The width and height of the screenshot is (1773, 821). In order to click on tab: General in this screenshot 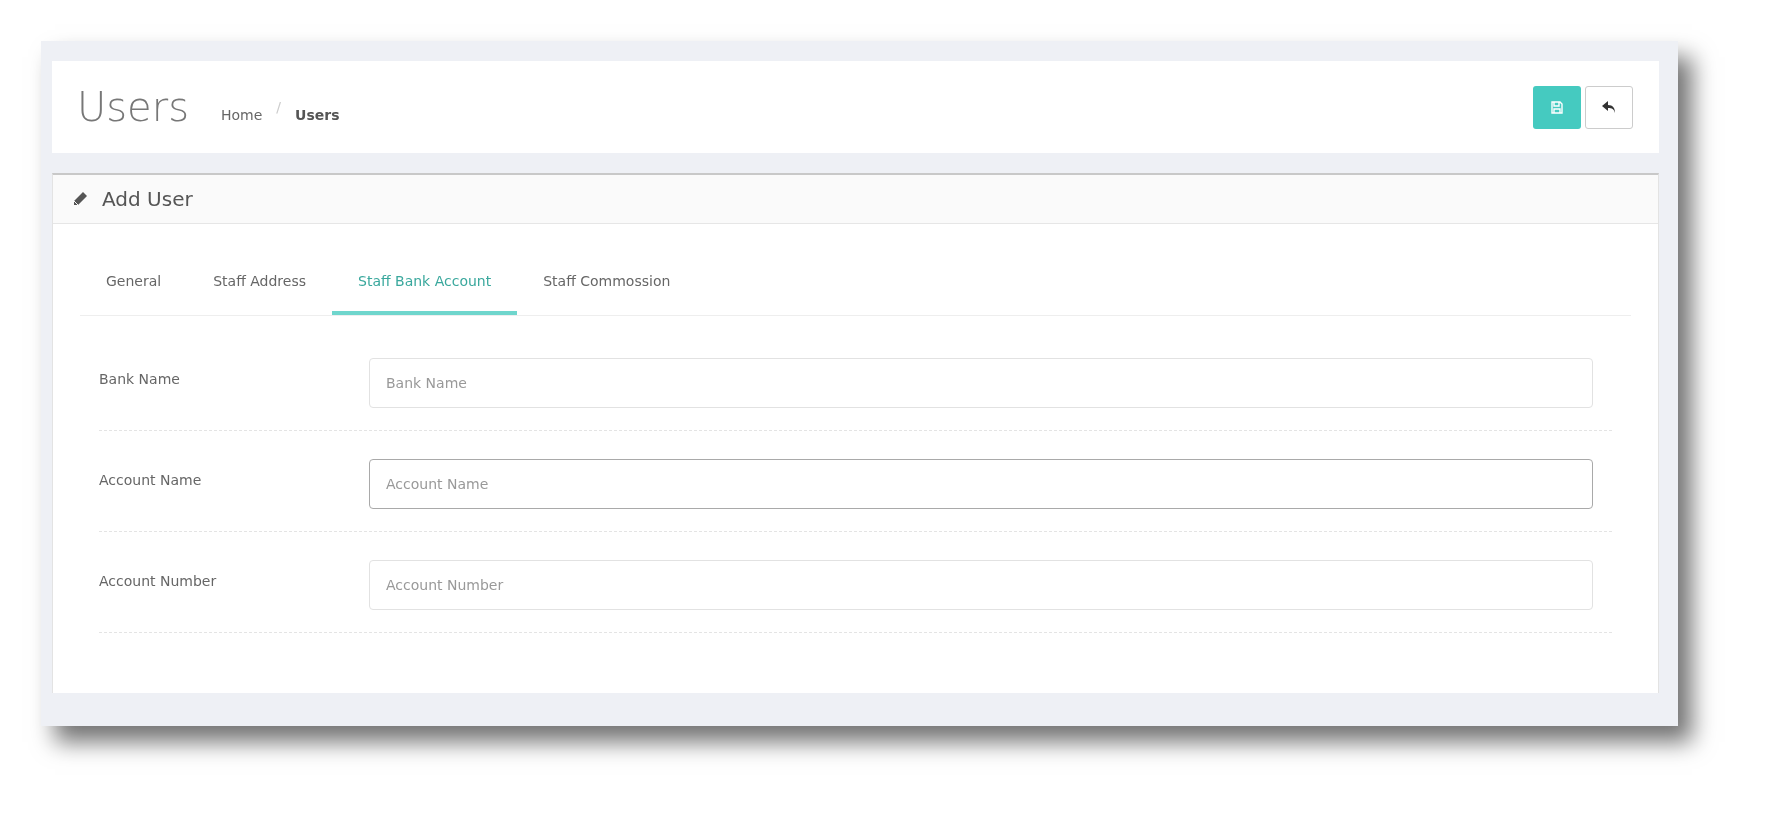, I will do `click(134, 282)`.